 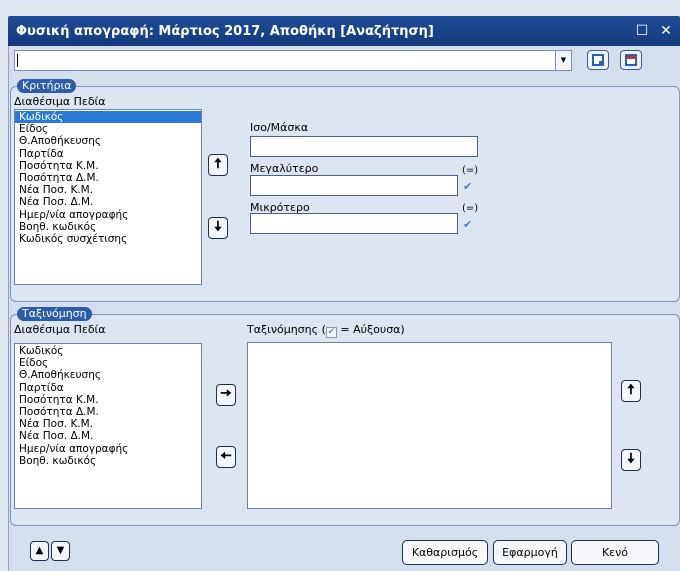 What do you see at coordinates (226, 457) in the screenshot?
I see `remove-sort-field-button: 🠄` at bounding box center [226, 457].